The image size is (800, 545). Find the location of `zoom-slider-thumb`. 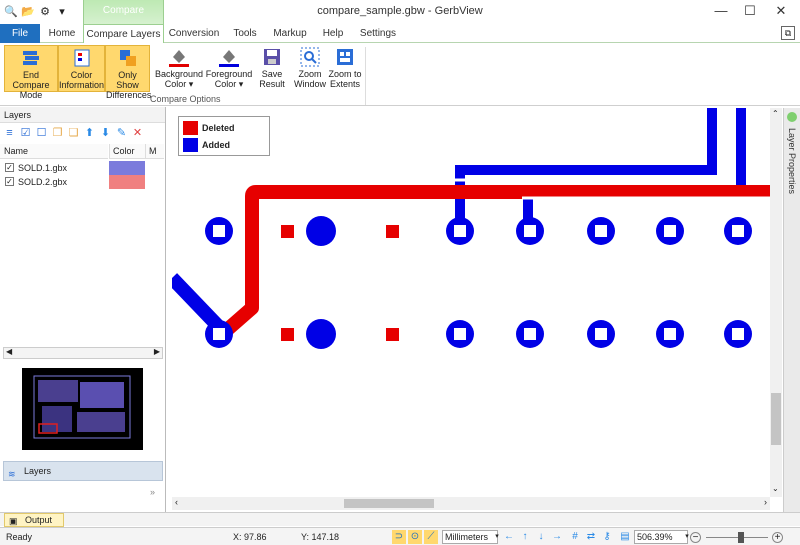

zoom-slider-thumb is located at coordinates (741, 537).